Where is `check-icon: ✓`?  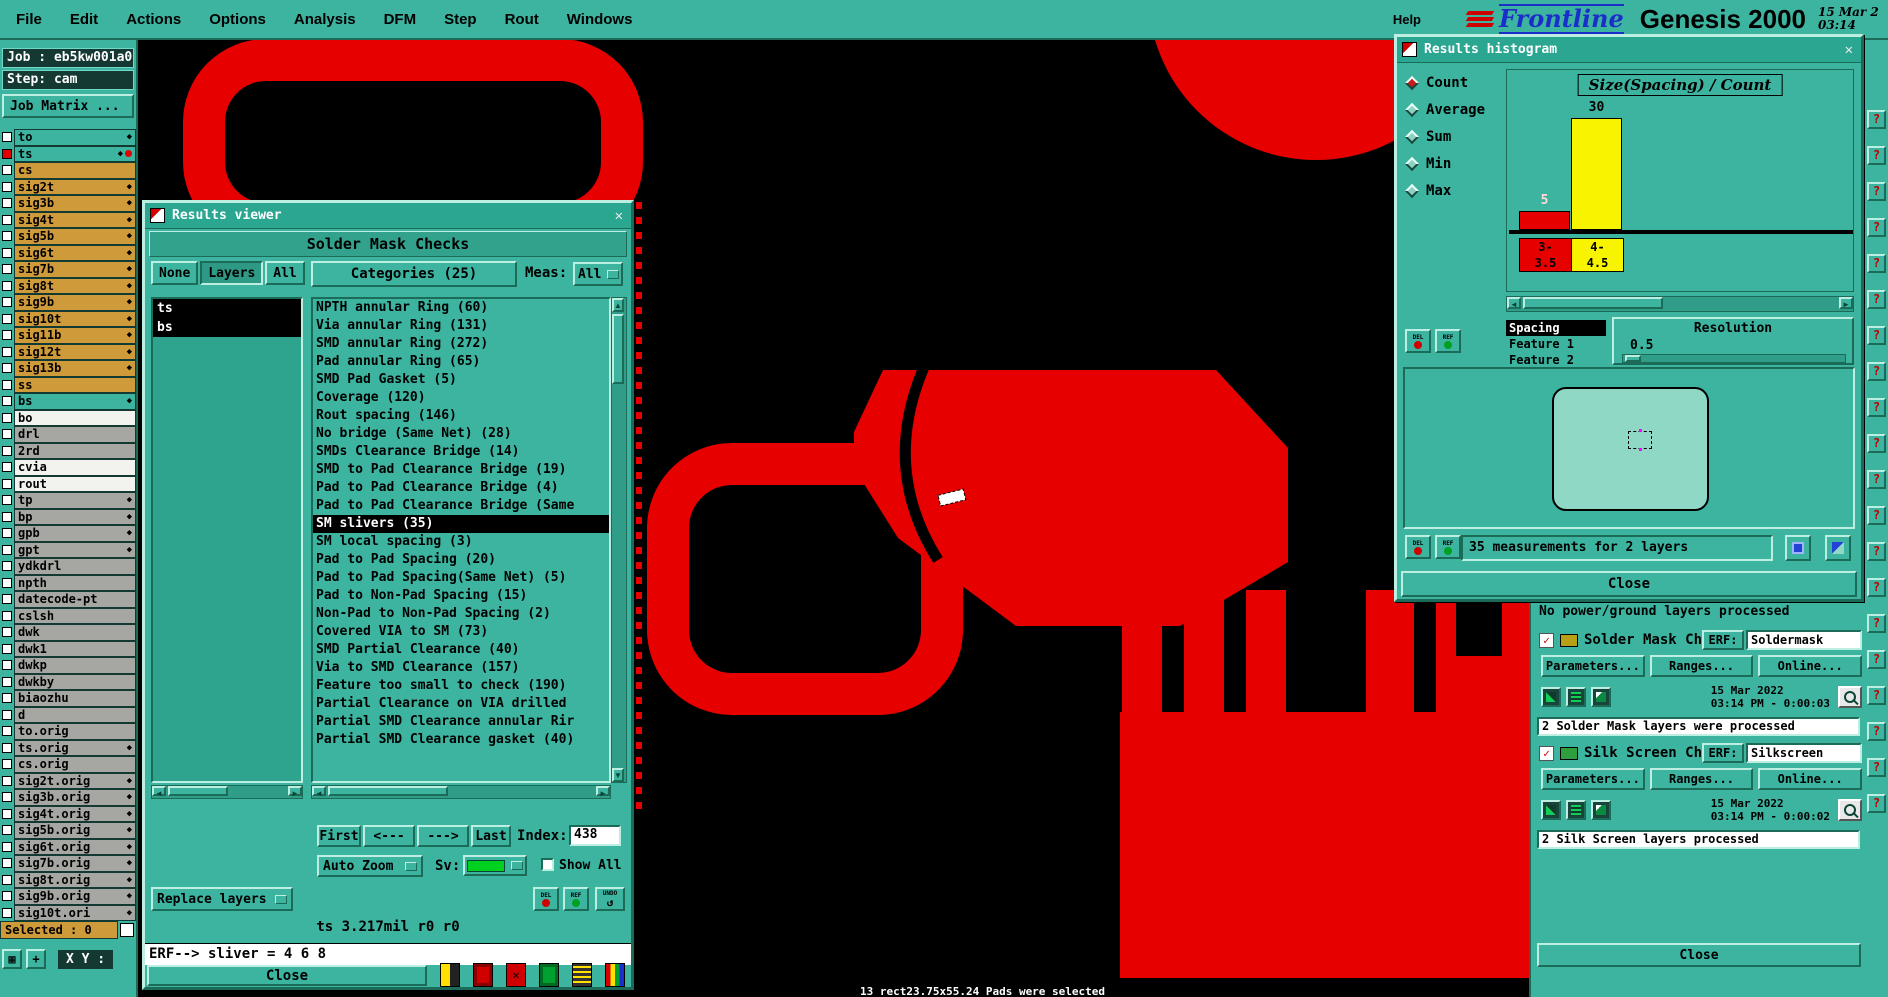 check-icon: ✓ is located at coordinates (1546, 753).